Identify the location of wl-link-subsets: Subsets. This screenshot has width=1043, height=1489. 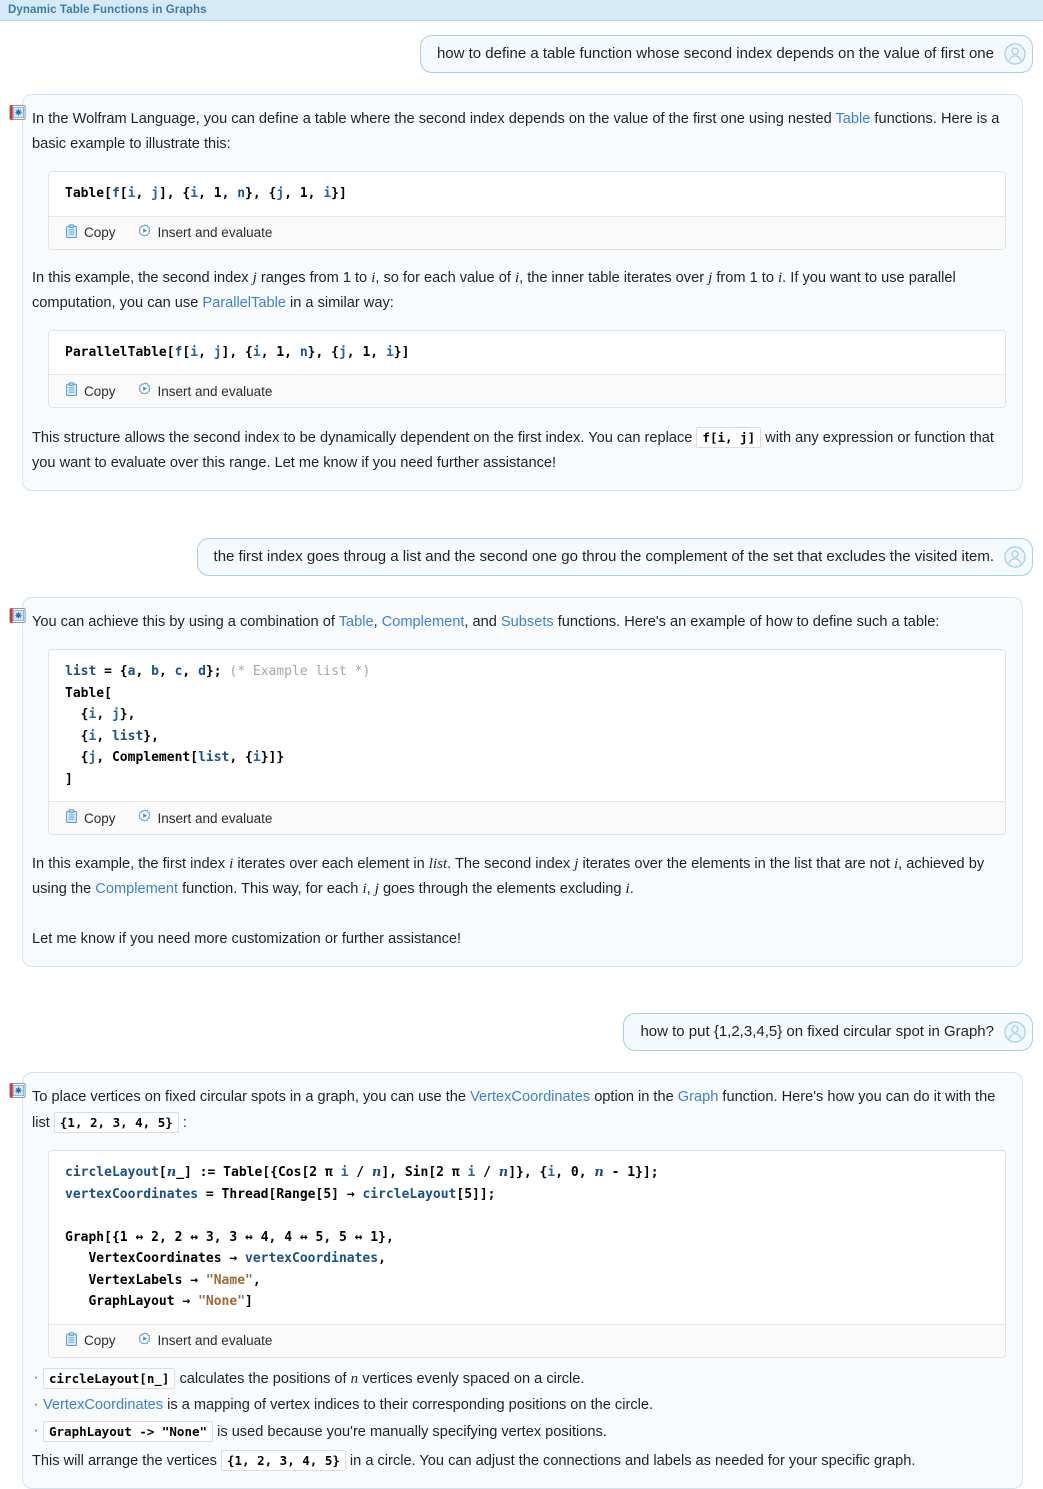
(527, 622).